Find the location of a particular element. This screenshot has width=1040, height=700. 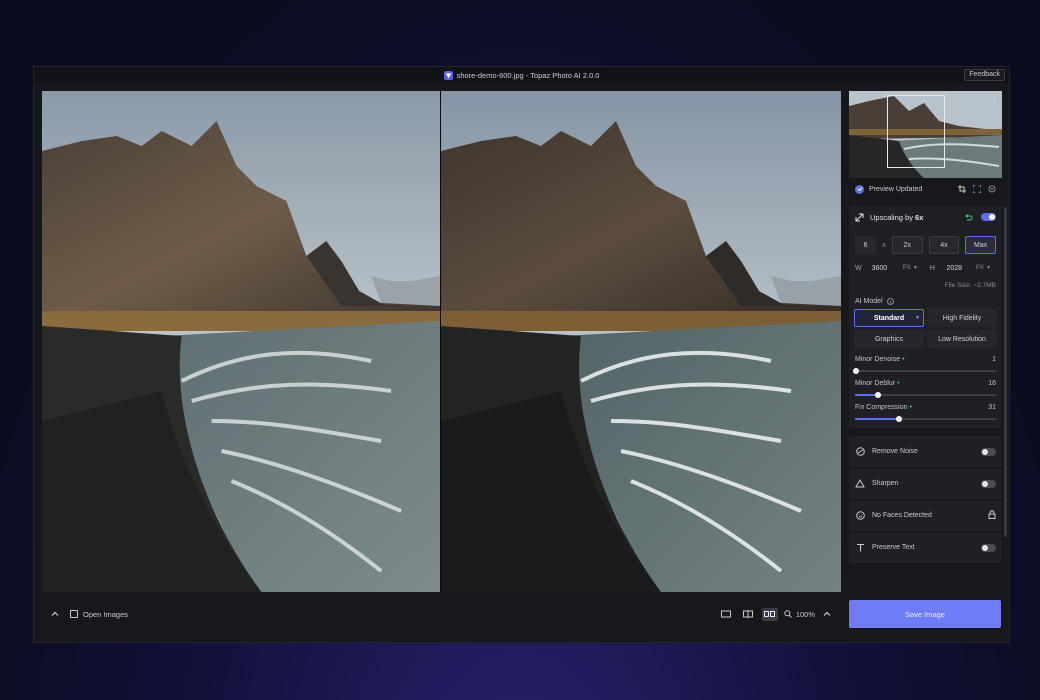

upscale-factor: 6x is located at coordinates (919, 217).